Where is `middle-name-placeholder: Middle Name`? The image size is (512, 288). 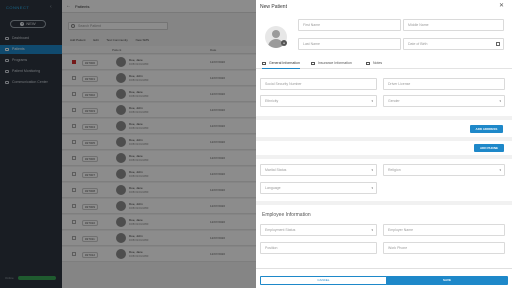 middle-name-placeholder: Middle Name is located at coordinates (418, 25).